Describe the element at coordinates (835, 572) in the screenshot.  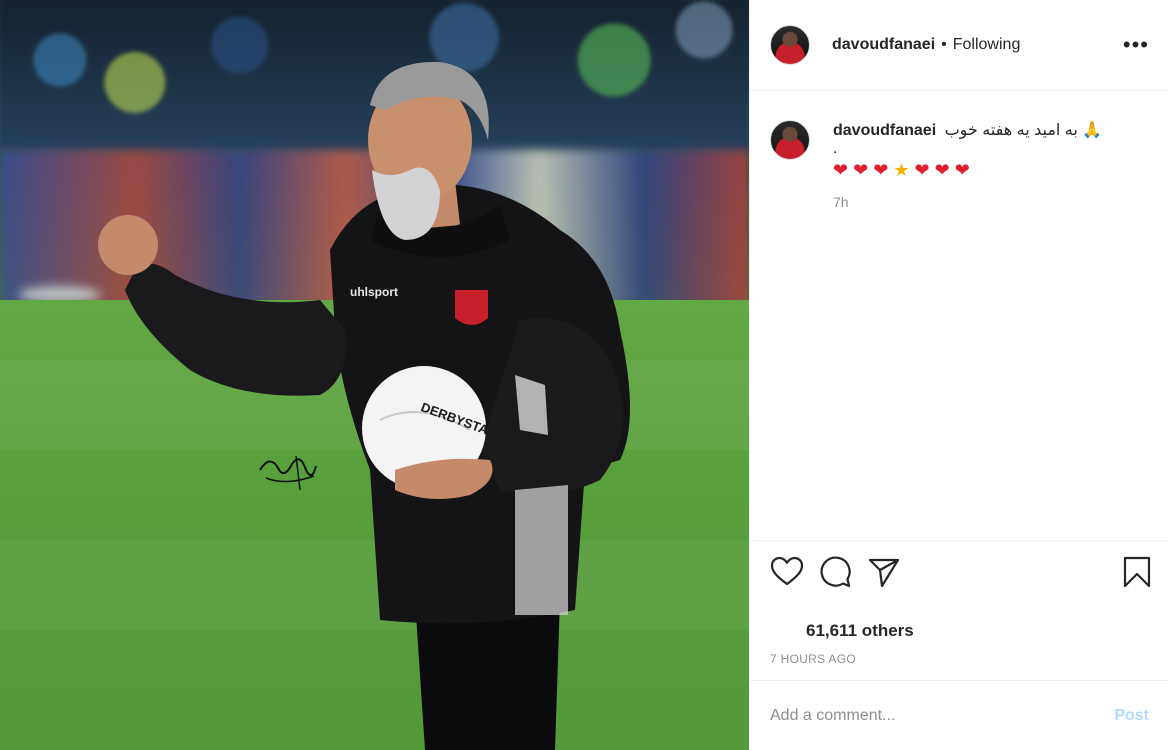
I see `speech-bubble-icon` at that location.